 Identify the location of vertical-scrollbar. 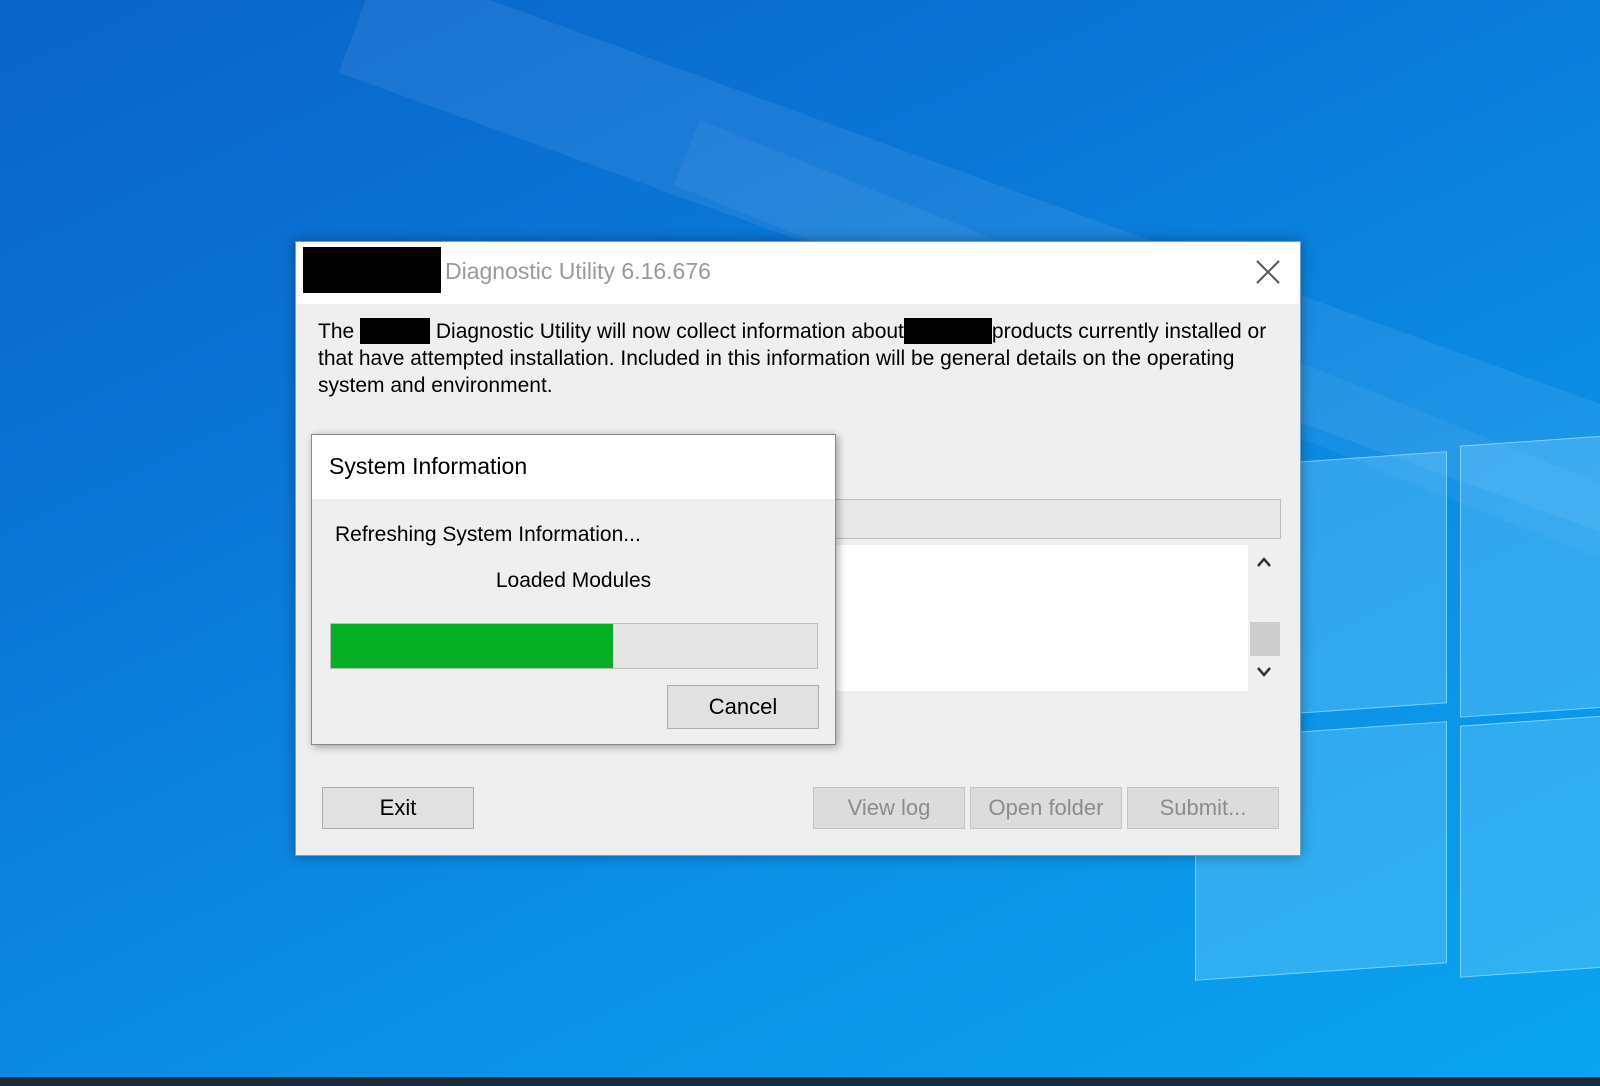
(1264, 618).